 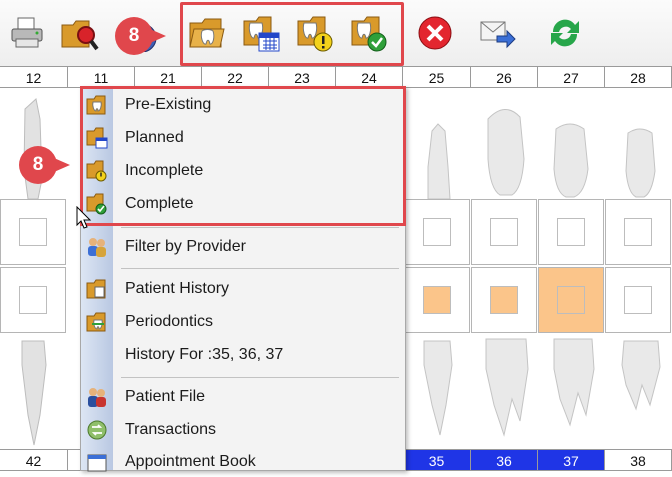 What do you see at coordinates (34, 460) in the screenshot?
I see `tooth-number: 42` at bounding box center [34, 460].